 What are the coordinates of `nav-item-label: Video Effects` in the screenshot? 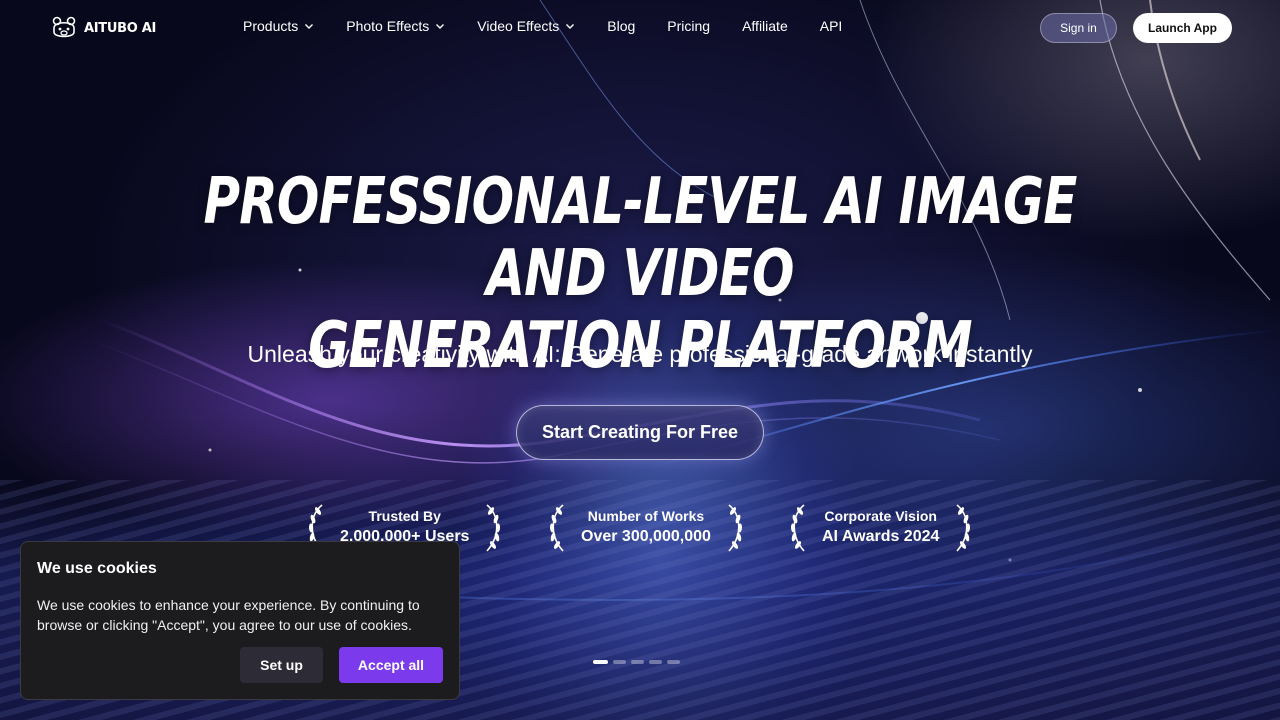 It's located at (518, 26).